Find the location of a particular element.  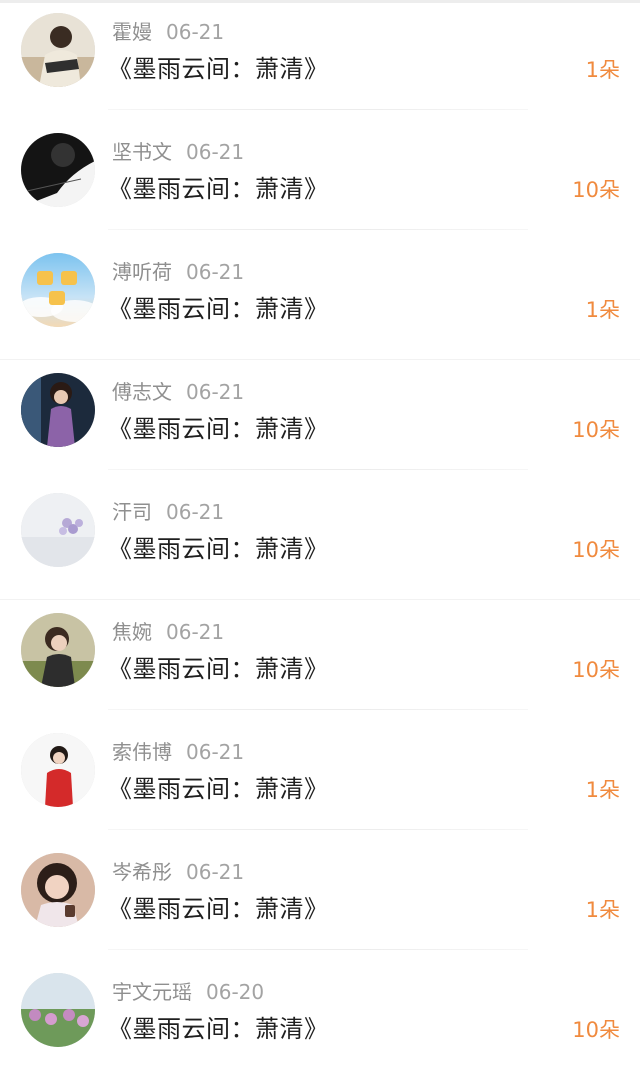

sender-meta: 焦婉 06-21 is located at coordinates (168, 632).